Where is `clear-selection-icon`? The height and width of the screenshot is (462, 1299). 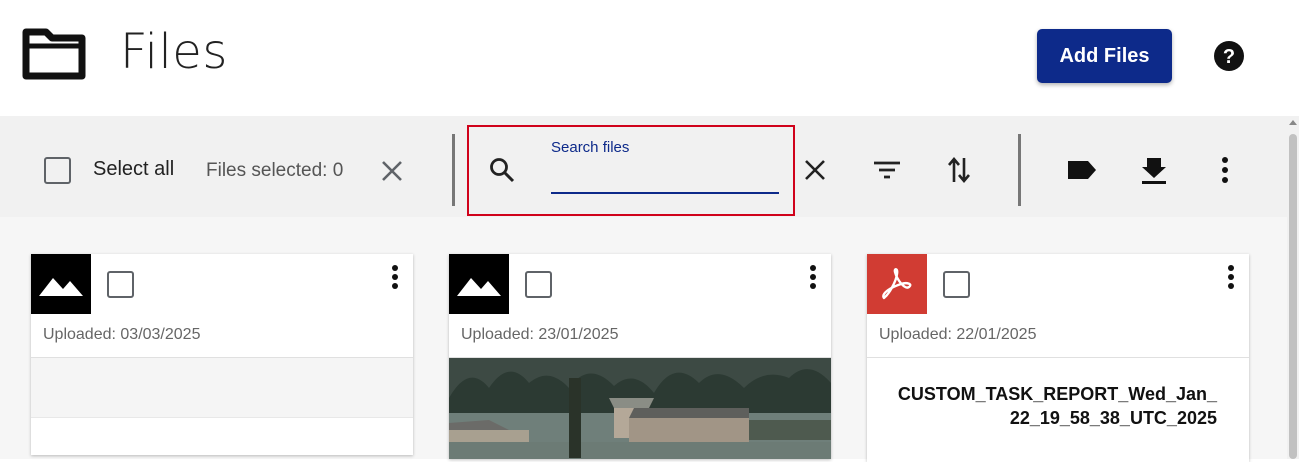
clear-selection-icon is located at coordinates (392, 171).